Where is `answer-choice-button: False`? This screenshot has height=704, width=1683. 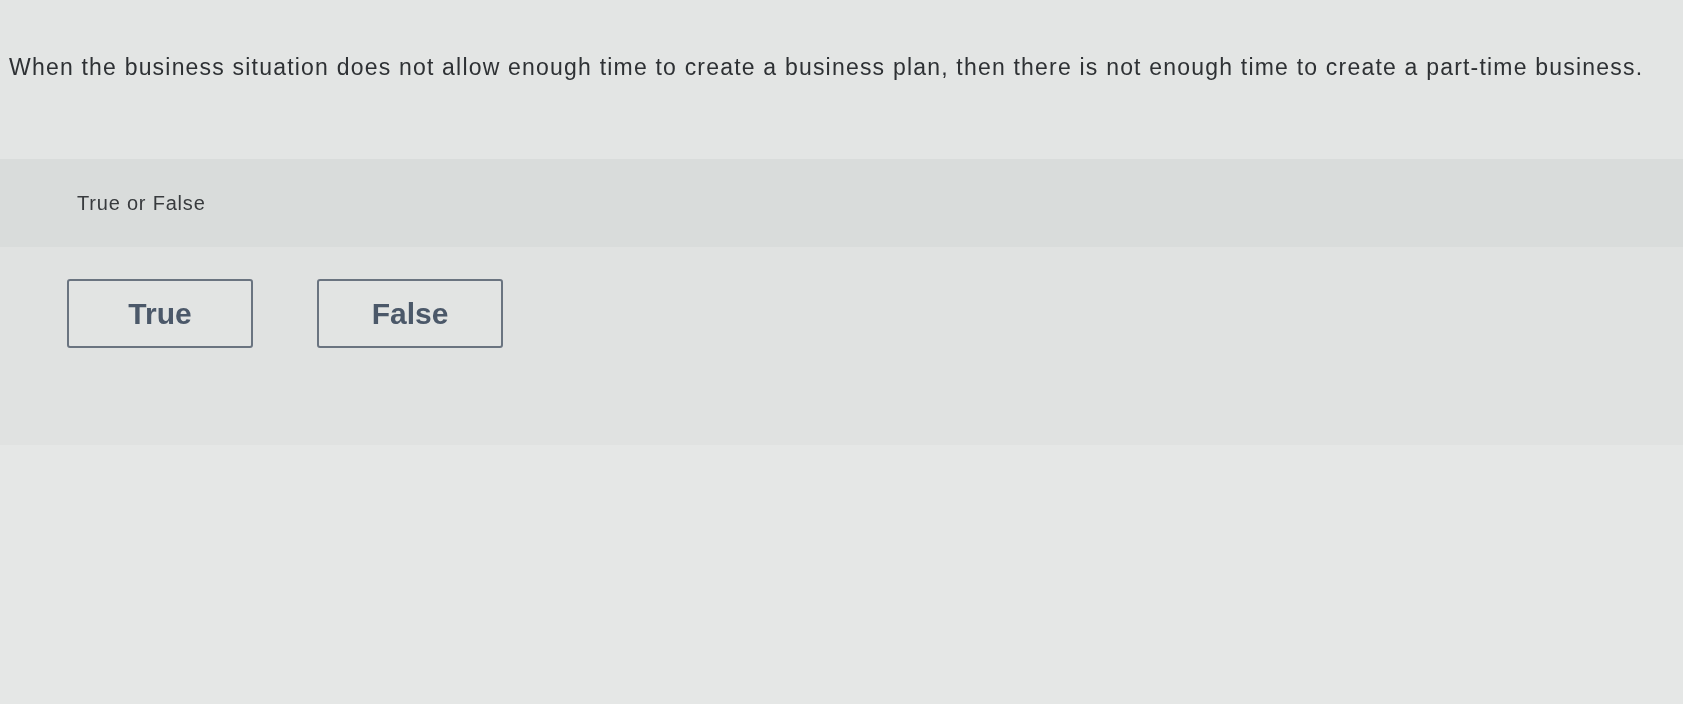 answer-choice-button: False is located at coordinates (410, 313).